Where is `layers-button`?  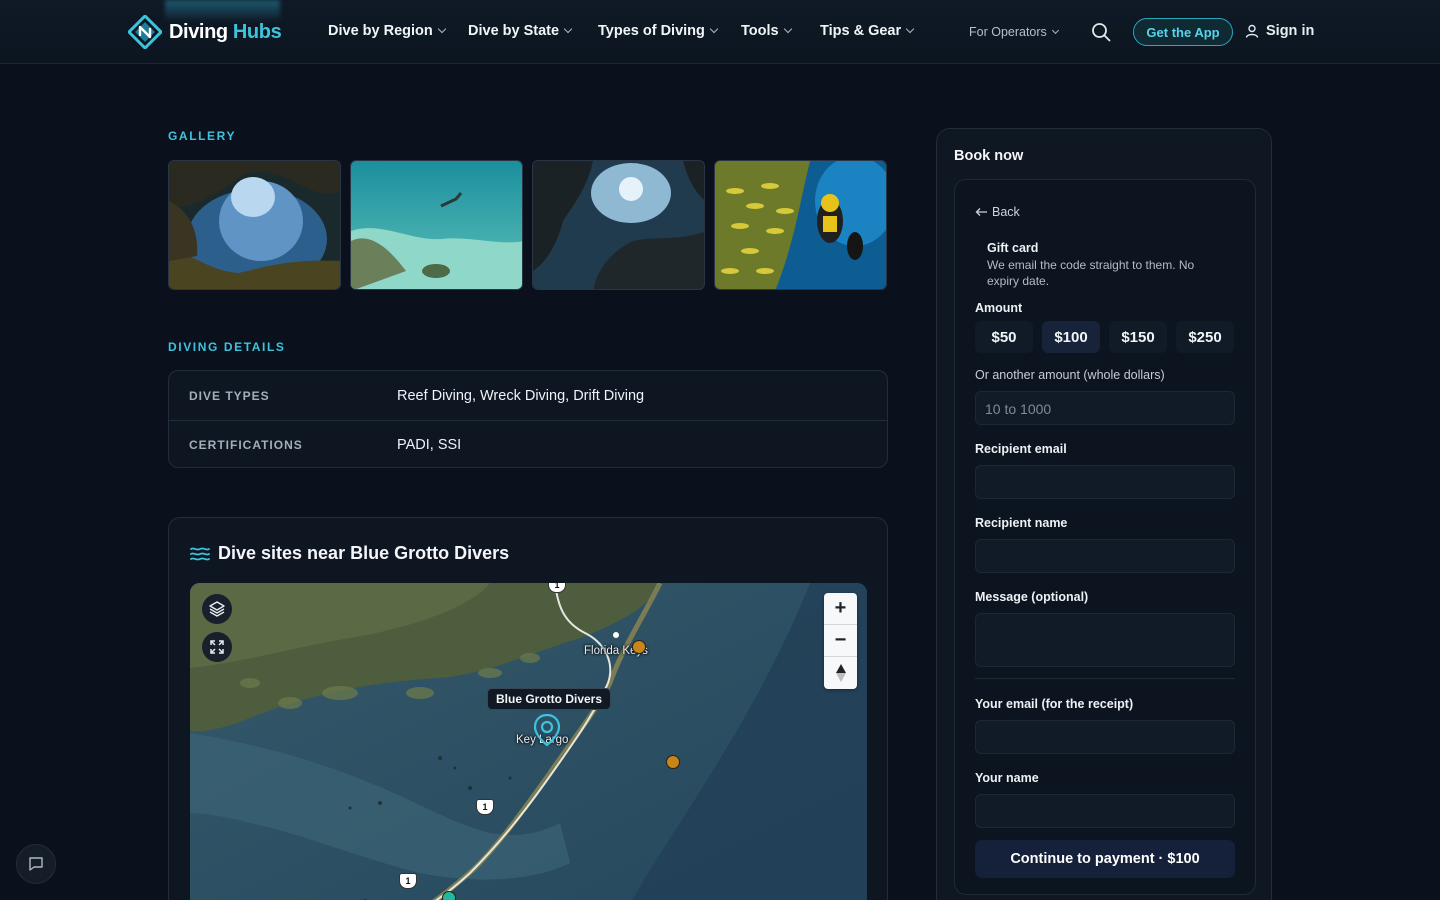
layers-button is located at coordinates (217, 609).